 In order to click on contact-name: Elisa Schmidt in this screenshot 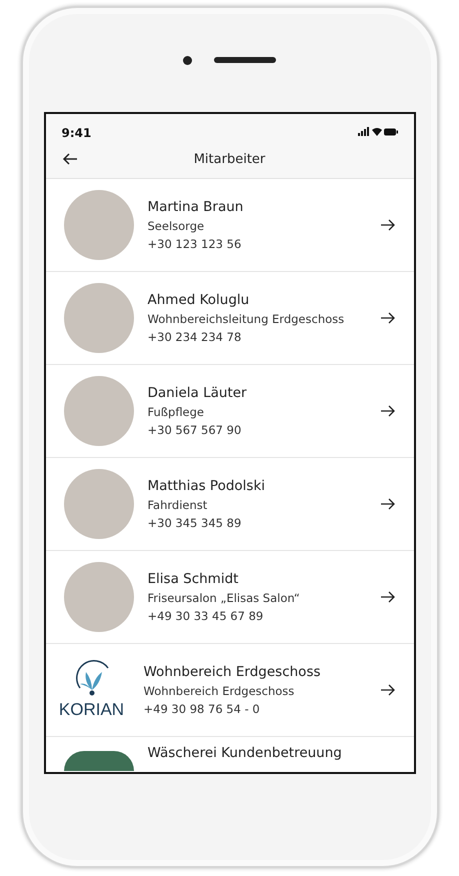, I will do `click(194, 579)`.